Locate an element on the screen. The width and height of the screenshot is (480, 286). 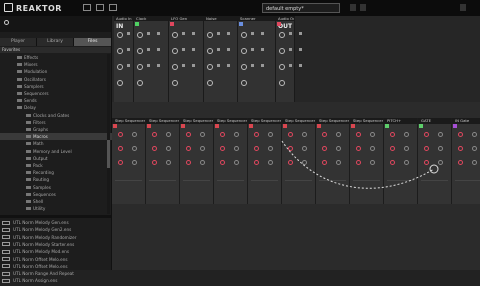
file-item-label: UTL Norm Melody Randomizer is located at coordinates (45, 237).